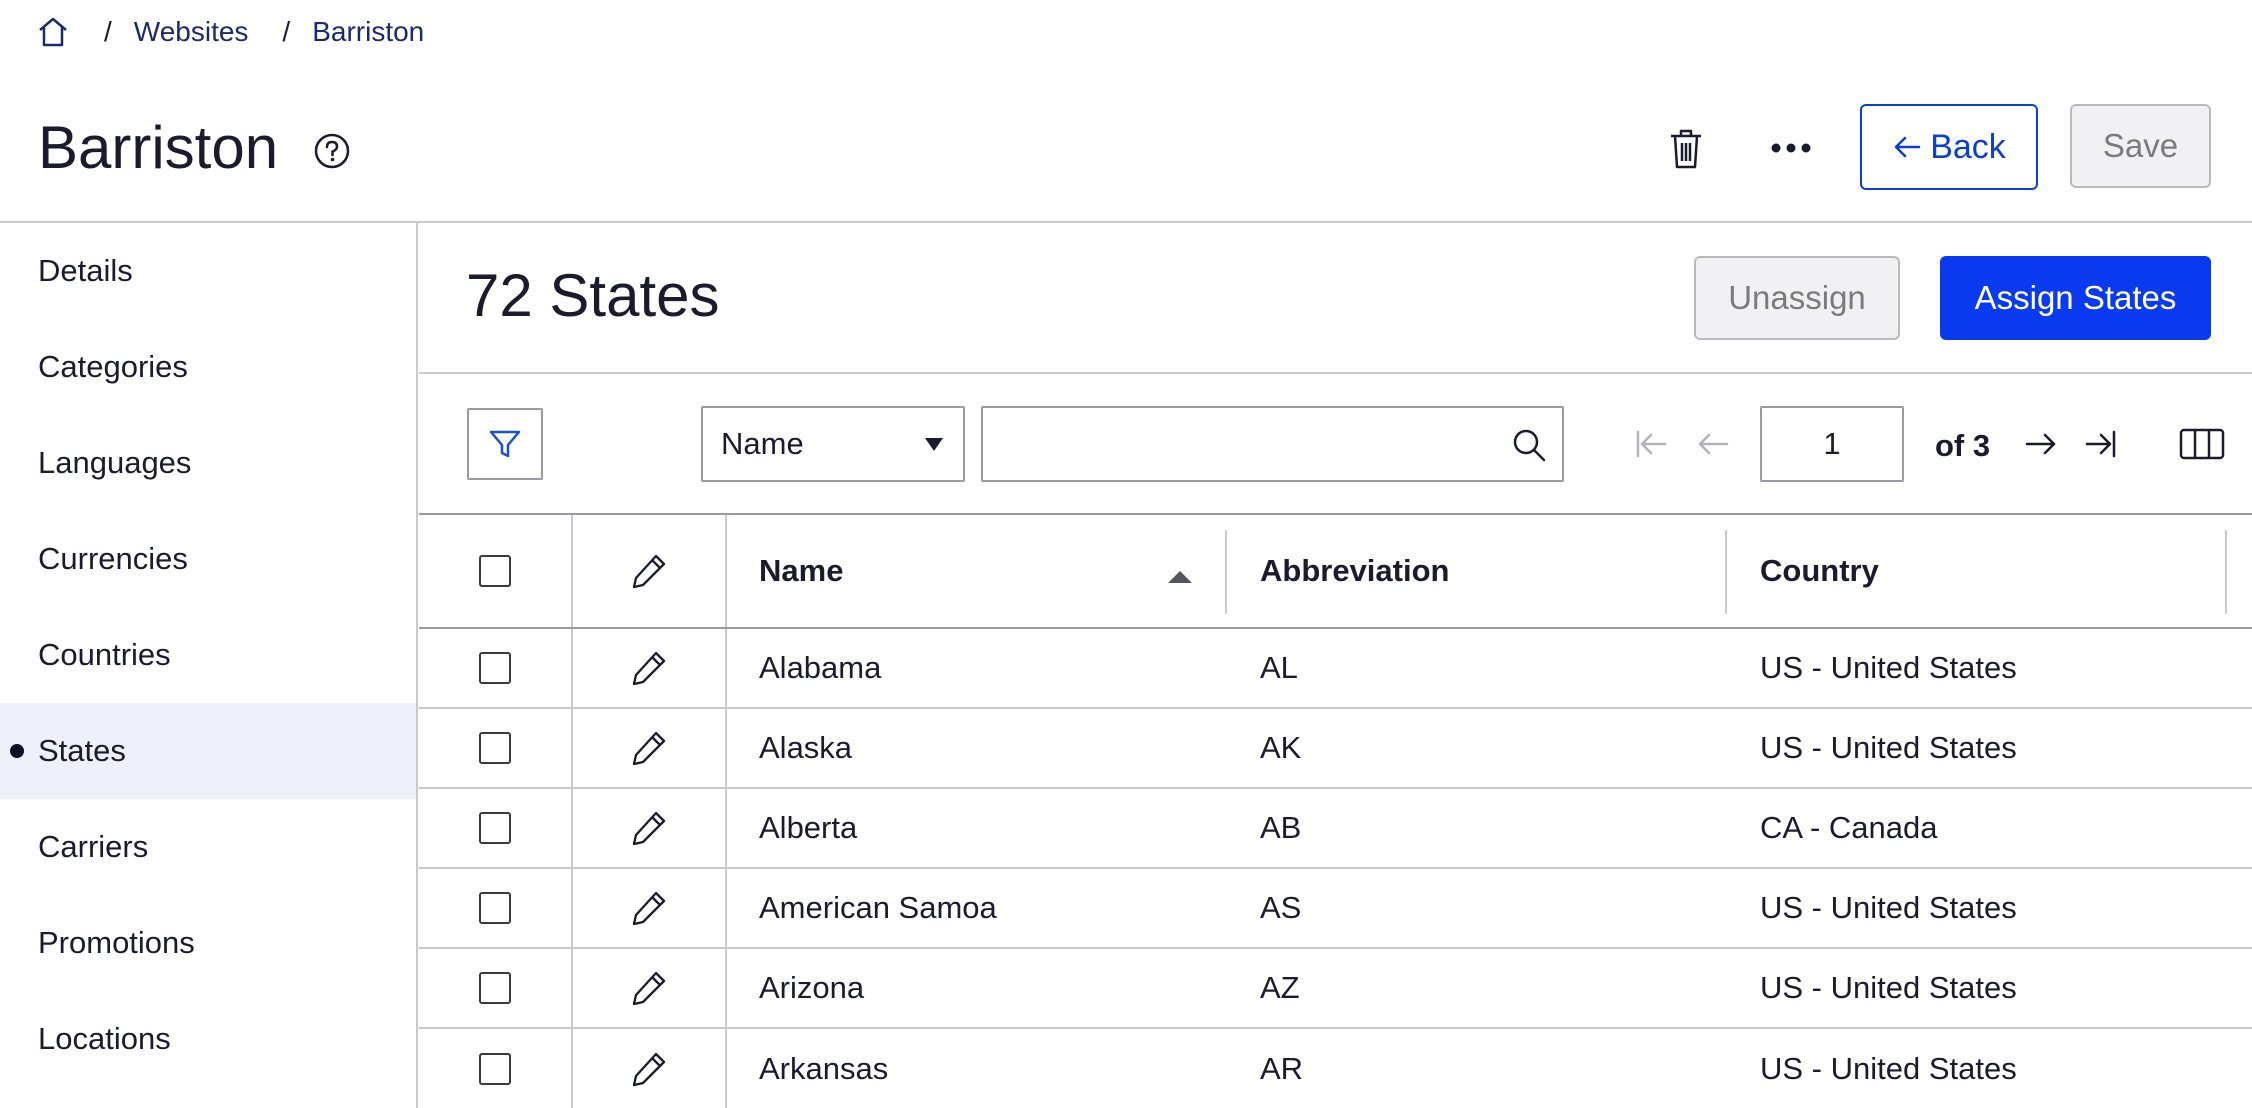 The image size is (2252, 1108). Describe the element at coordinates (208, 655) in the screenshot. I see `sidebar-item-countries: Countries` at that location.